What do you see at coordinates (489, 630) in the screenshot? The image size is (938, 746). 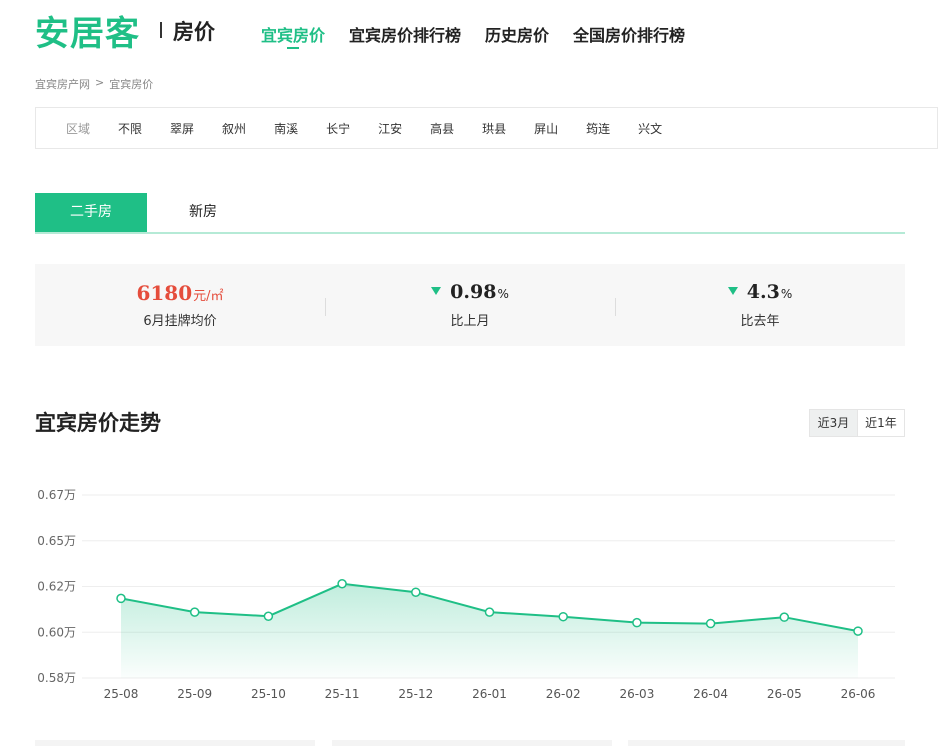 I see `price-area` at bounding box center [489, 630].